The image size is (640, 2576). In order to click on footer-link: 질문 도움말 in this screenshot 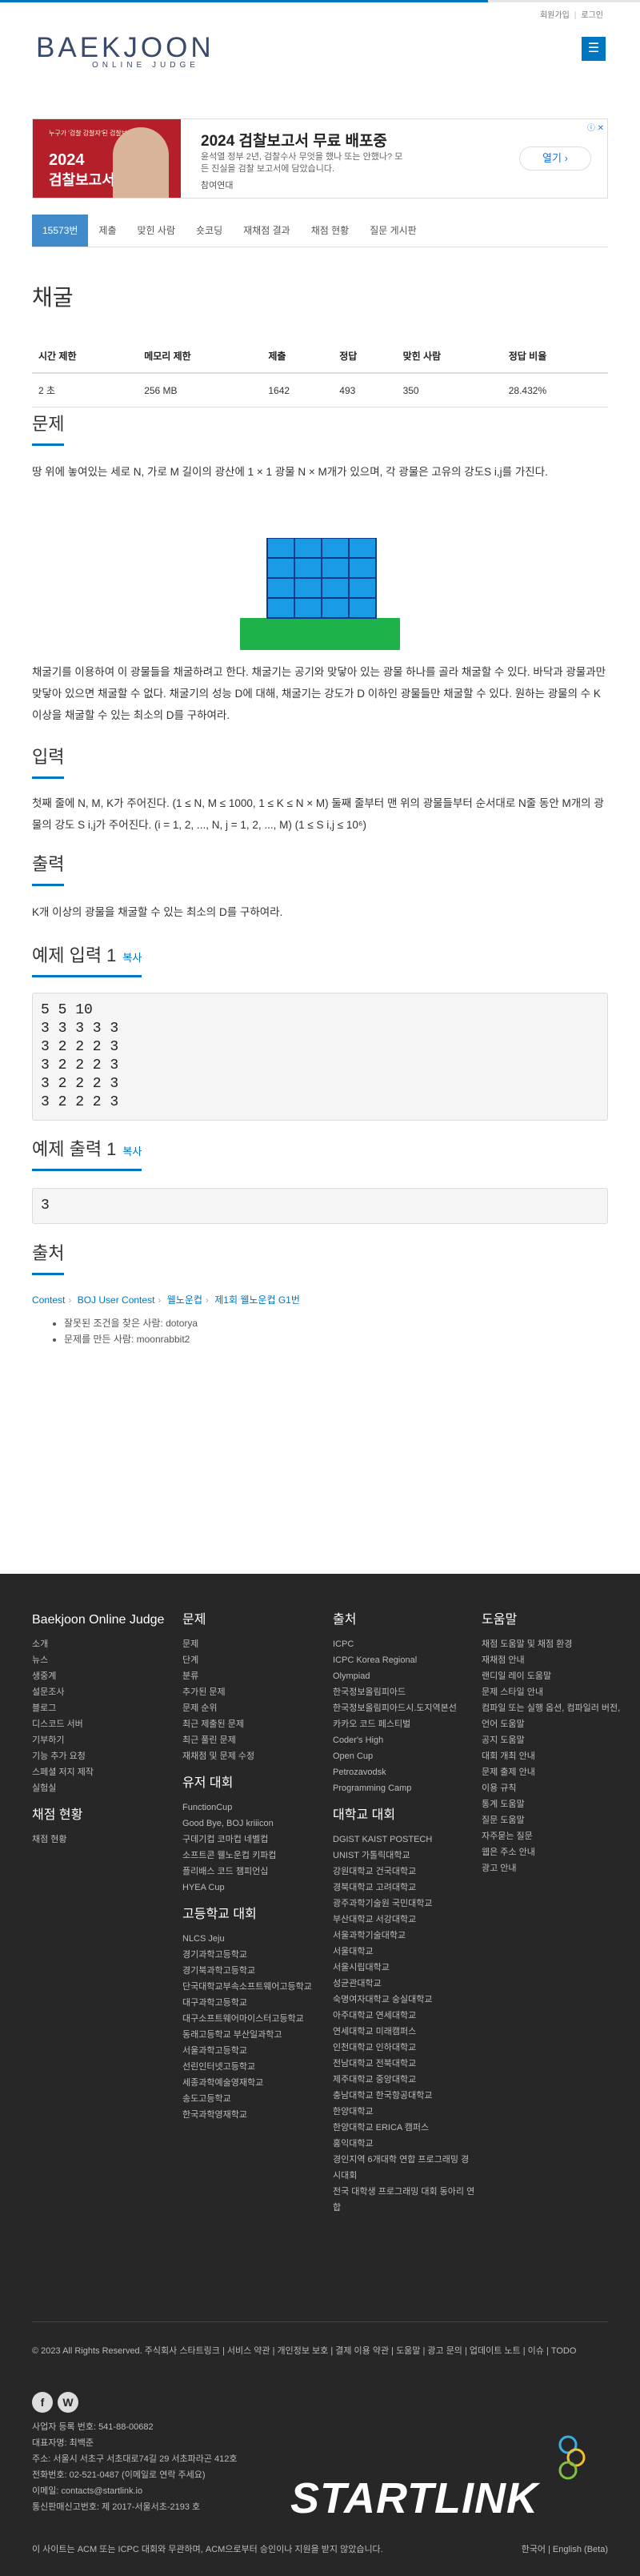, I will do `click(554, 1820)`.